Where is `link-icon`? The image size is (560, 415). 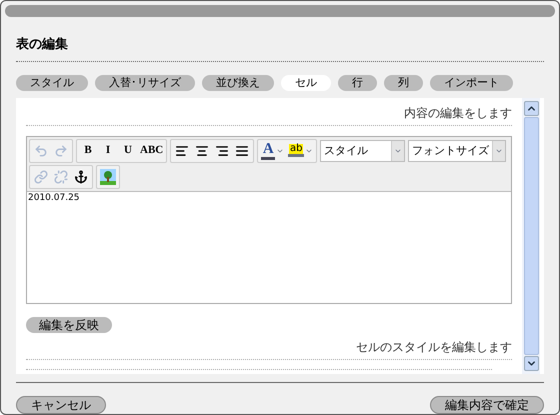
link-icon is located at coordinates (41, 177).